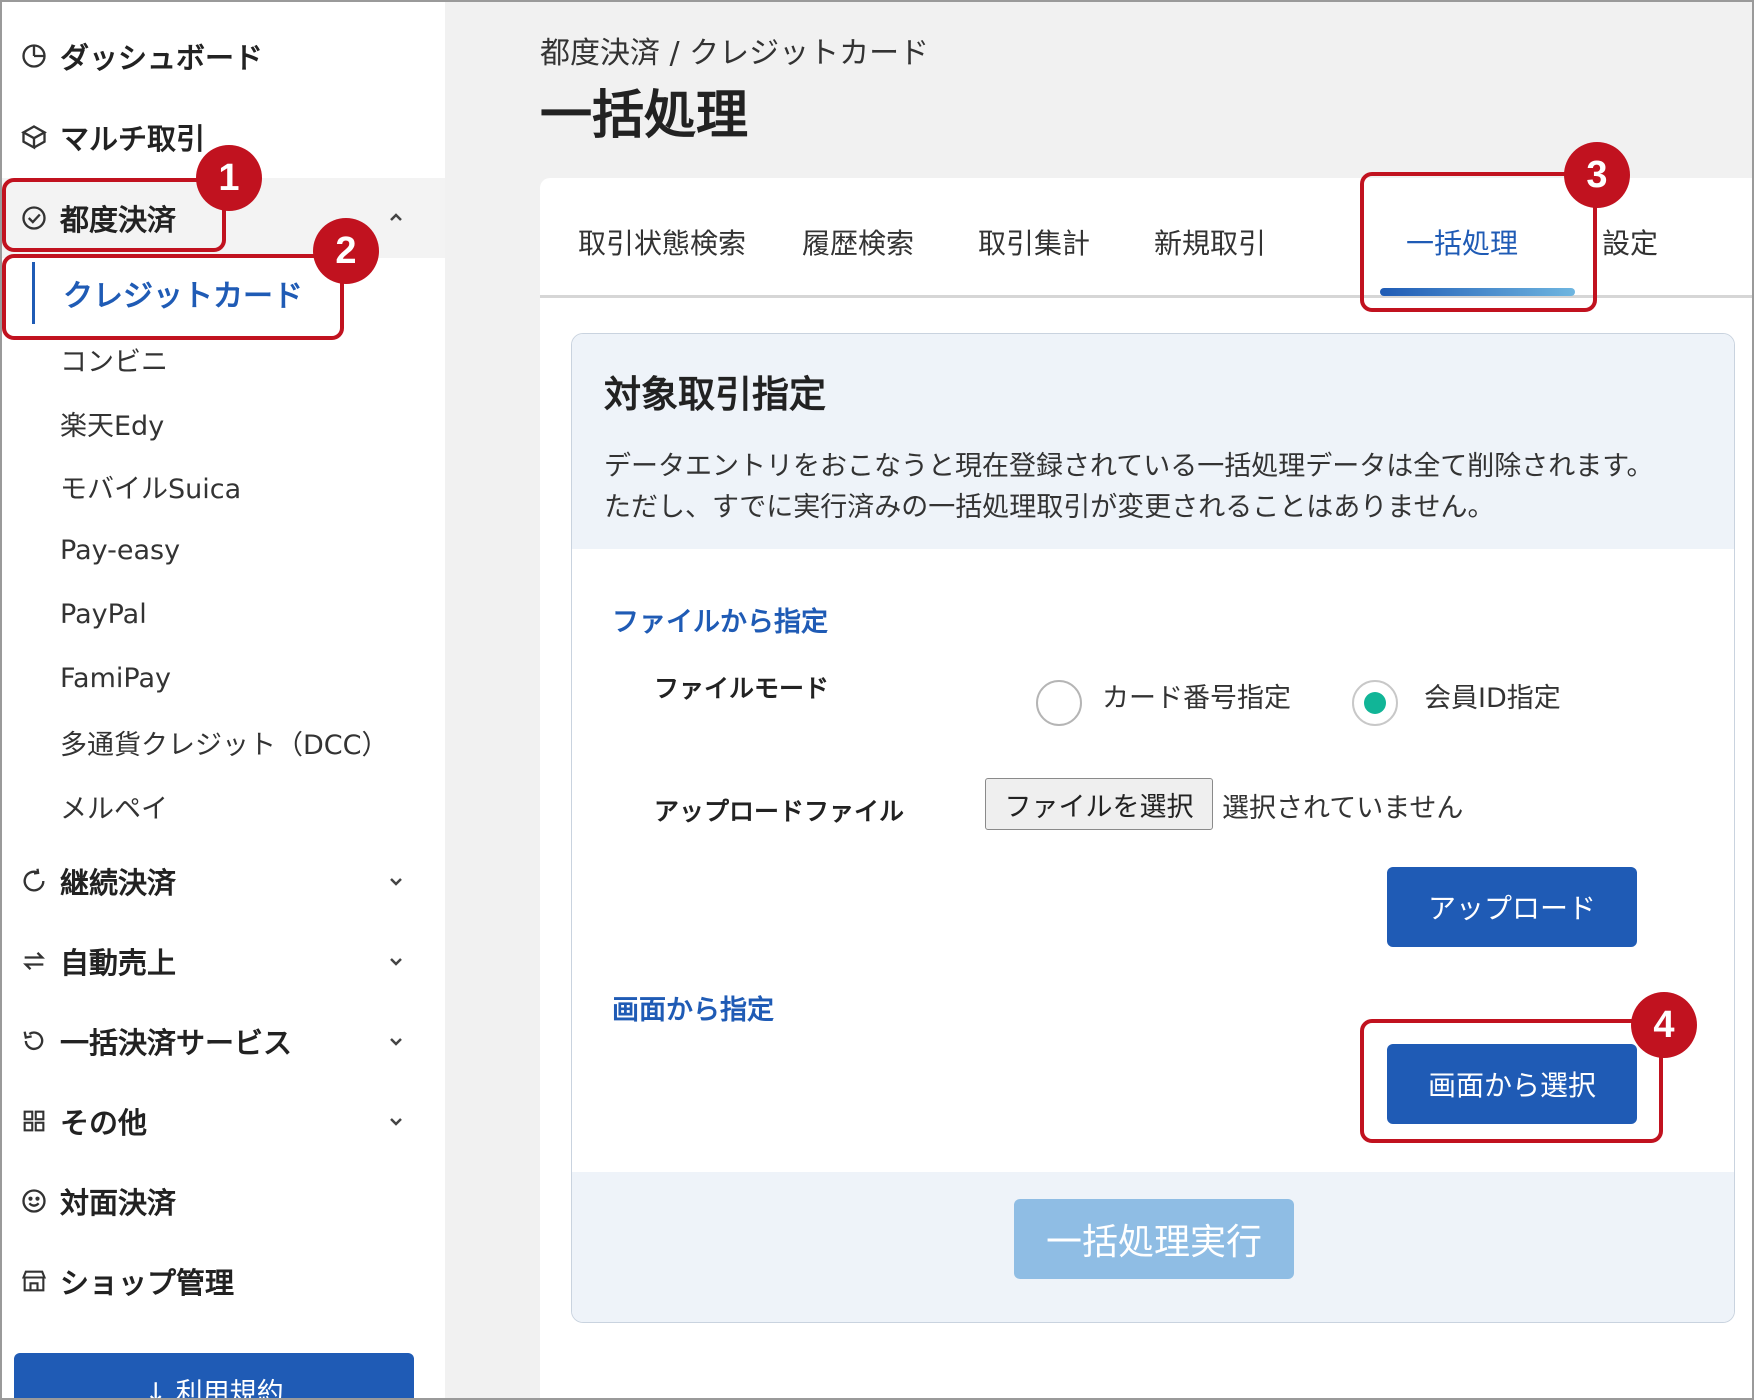 The height and width of the screenshot is (1400, 1754). What do you see at coordinates (1099, 804) in the screenshot?
I see `choose-file-button: ファイルを選択` at bounding box center [1099, 804].